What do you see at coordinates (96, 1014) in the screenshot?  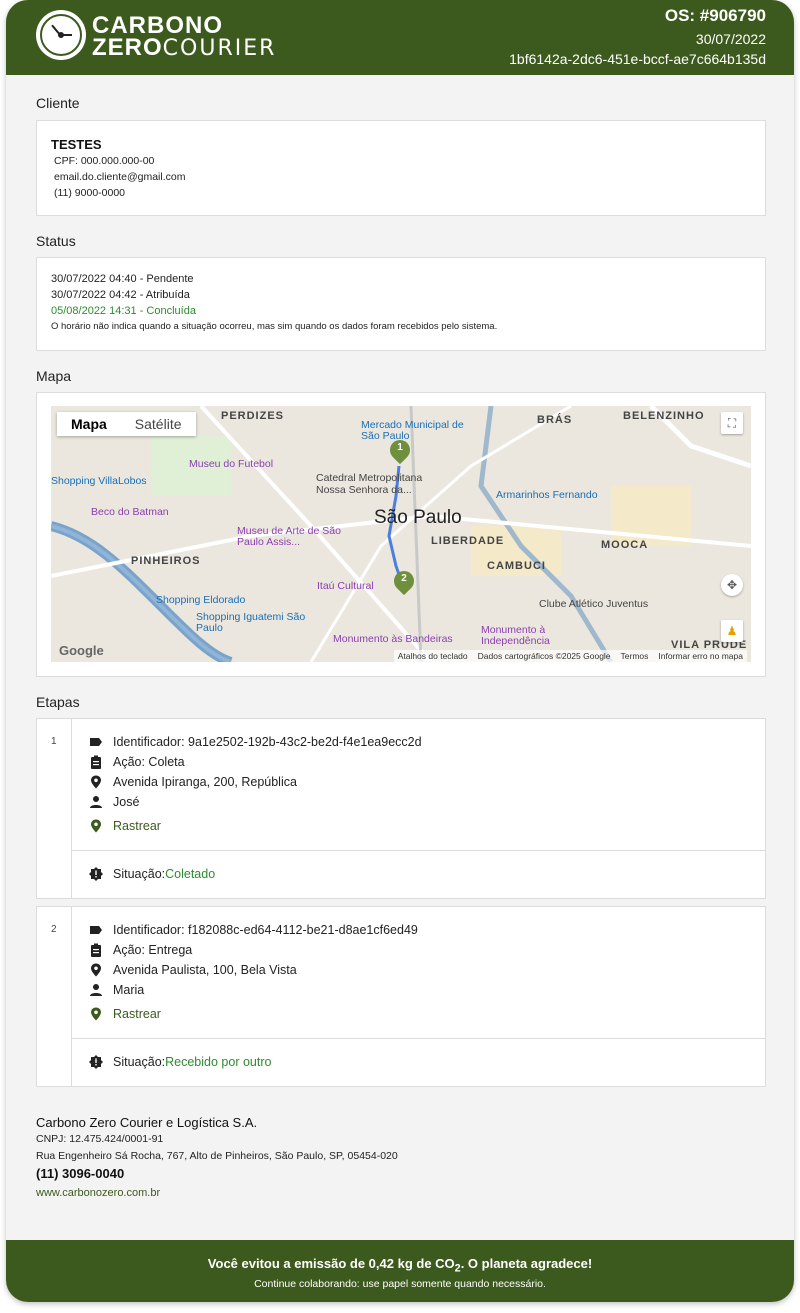 I see `track-pin-icon` at bounding box center [96, 1014].